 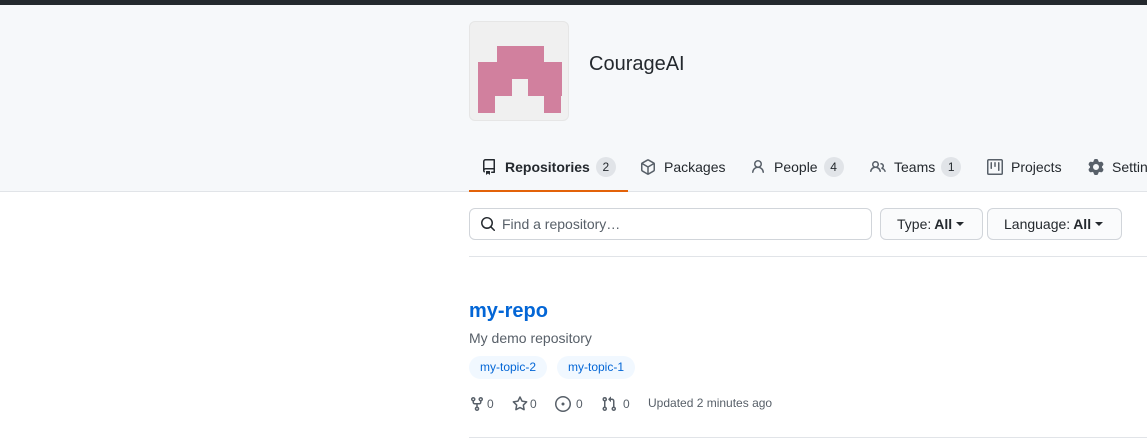 I want to click on stars-link: 0, so click(x=524, y=404).